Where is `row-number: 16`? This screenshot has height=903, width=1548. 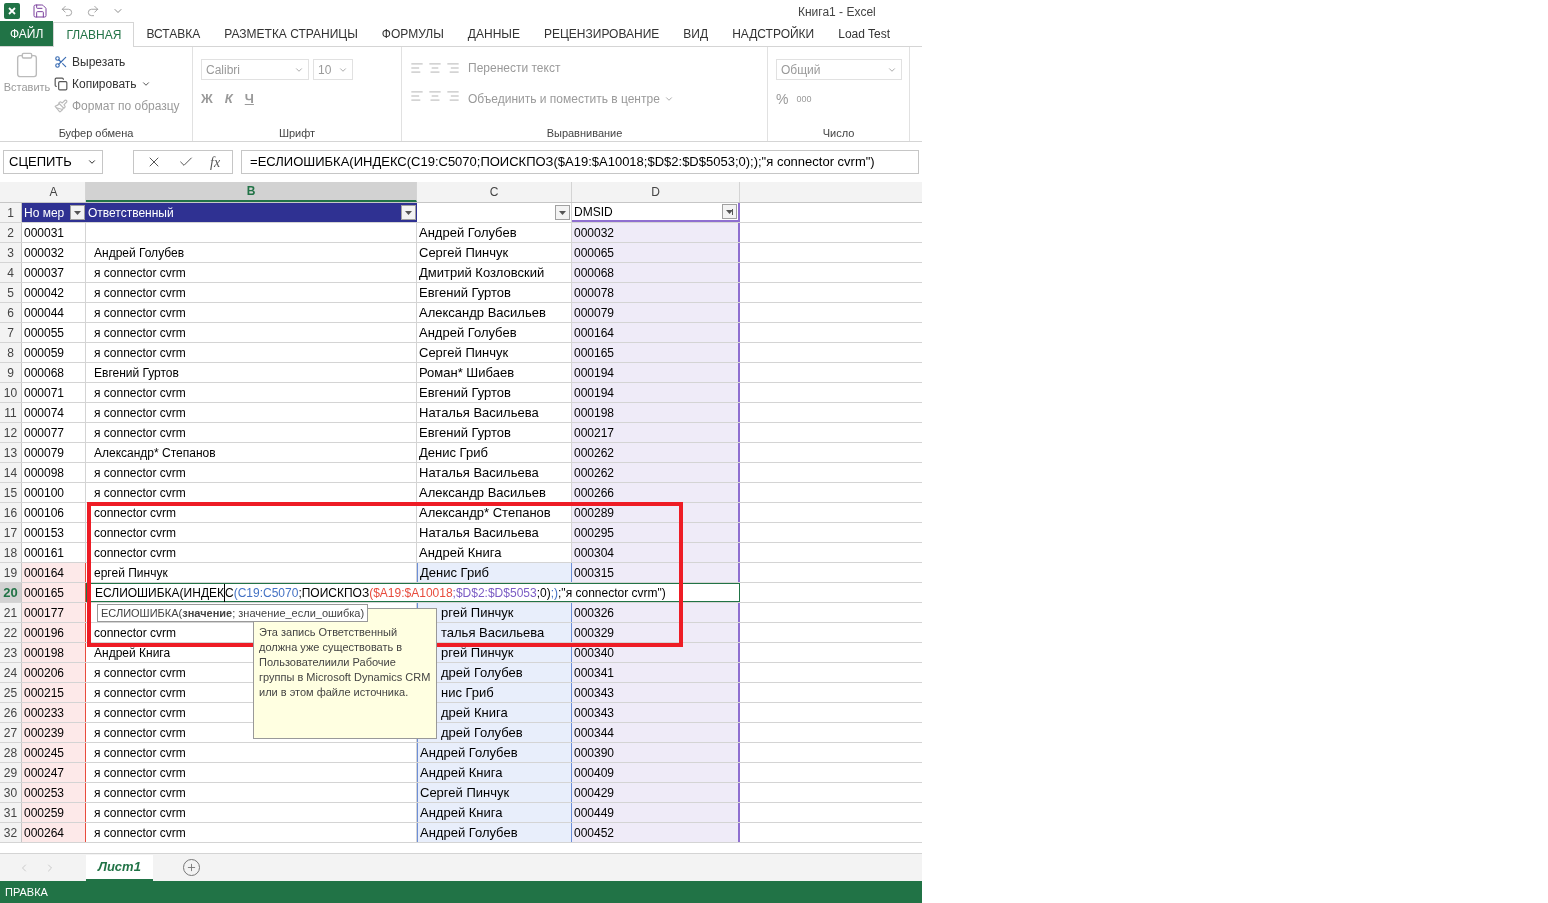
row-number: 16 is located at coordinates (11, 512).